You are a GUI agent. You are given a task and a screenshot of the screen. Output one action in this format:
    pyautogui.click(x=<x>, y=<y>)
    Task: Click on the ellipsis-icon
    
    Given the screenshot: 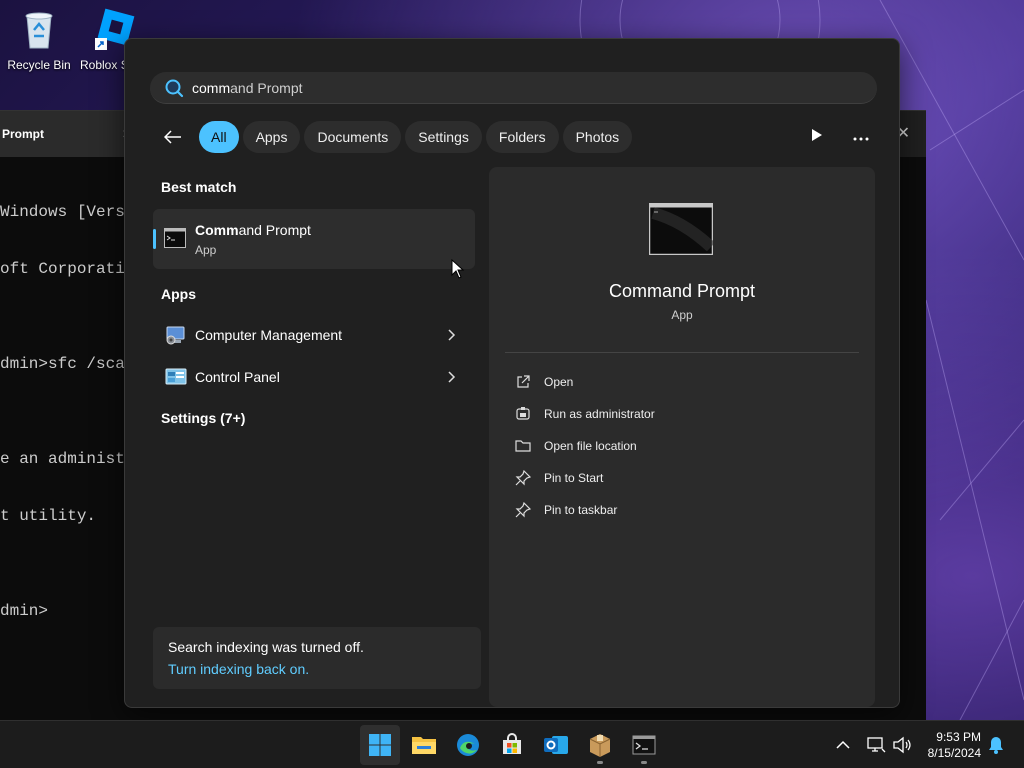 What is the action you would take?
    pyautogui.click(x=861, y=139)
    